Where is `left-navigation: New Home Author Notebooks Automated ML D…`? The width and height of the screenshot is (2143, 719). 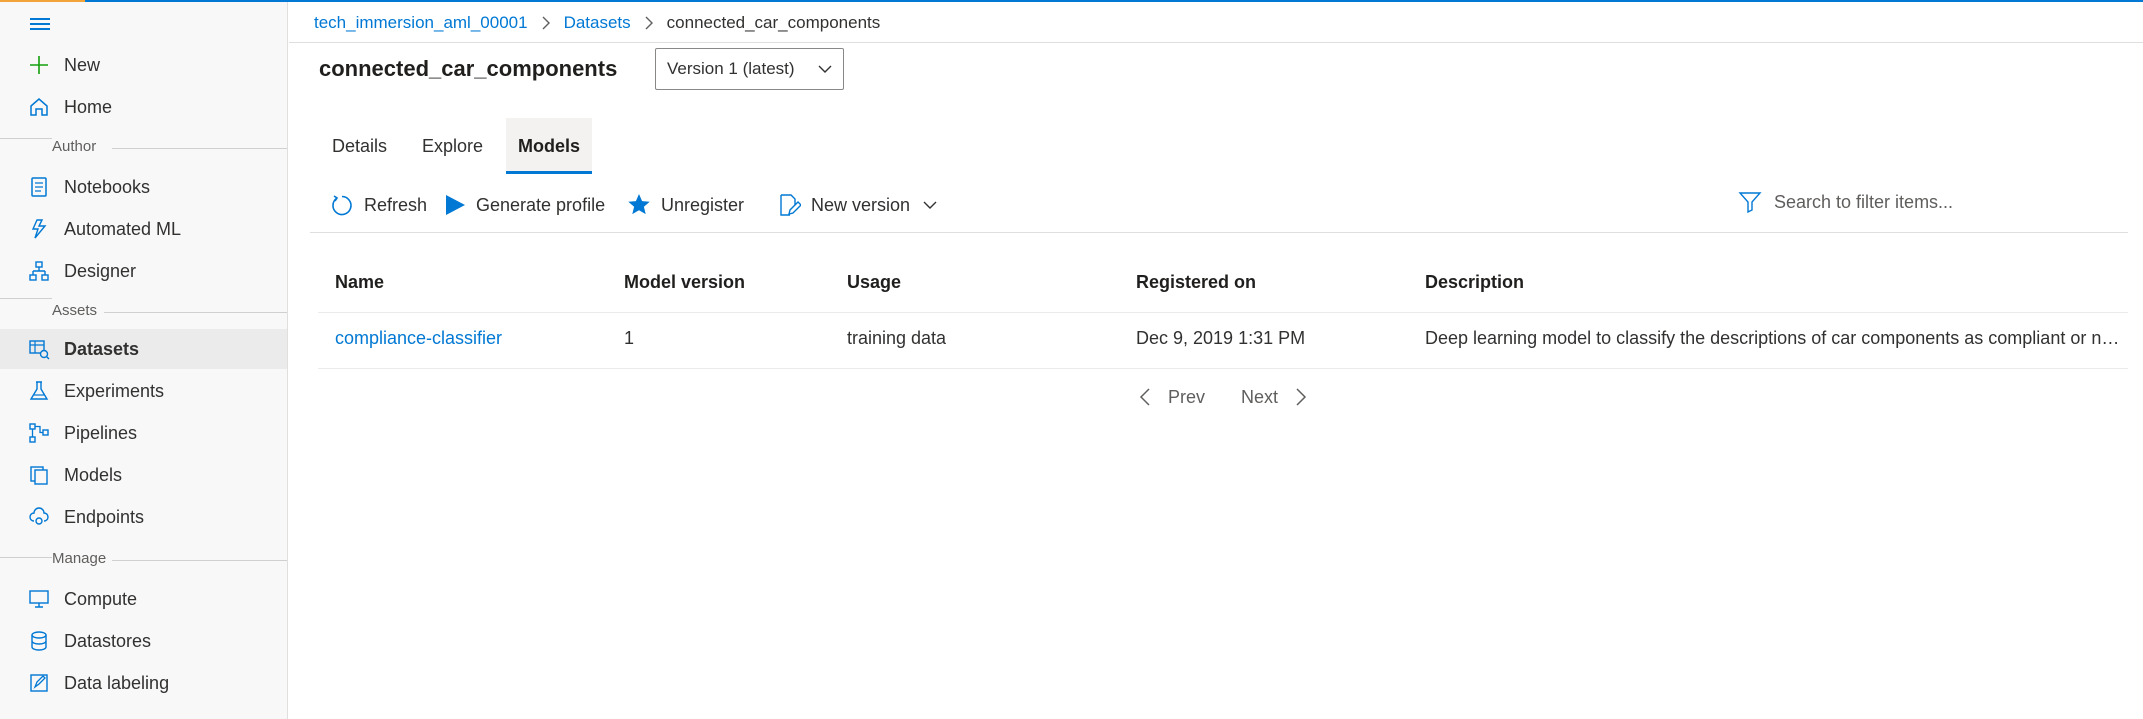 left-navigation: New Home Author Notebooks Automated ML D… is located at coordinates (144, 360).